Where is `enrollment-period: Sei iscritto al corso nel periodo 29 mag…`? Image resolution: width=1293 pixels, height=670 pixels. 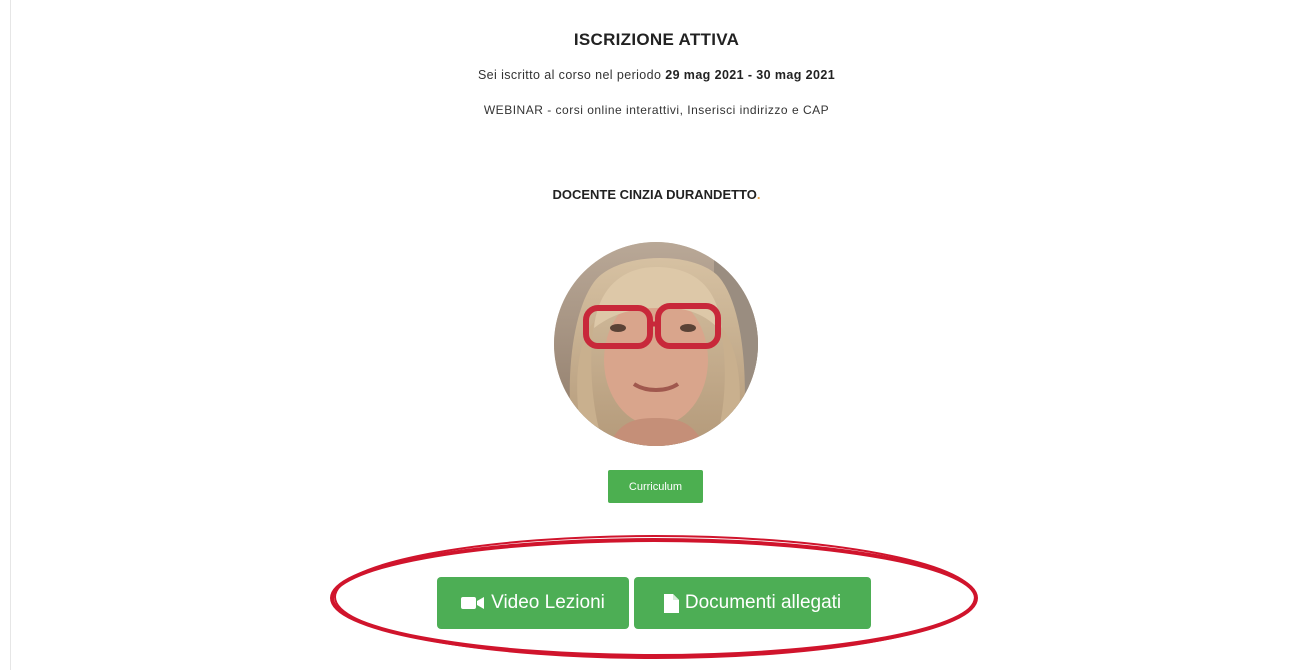 enrollment-period: Sei iscritto al corso nel periodo 29 mag… is located at coordinates (646, 75).